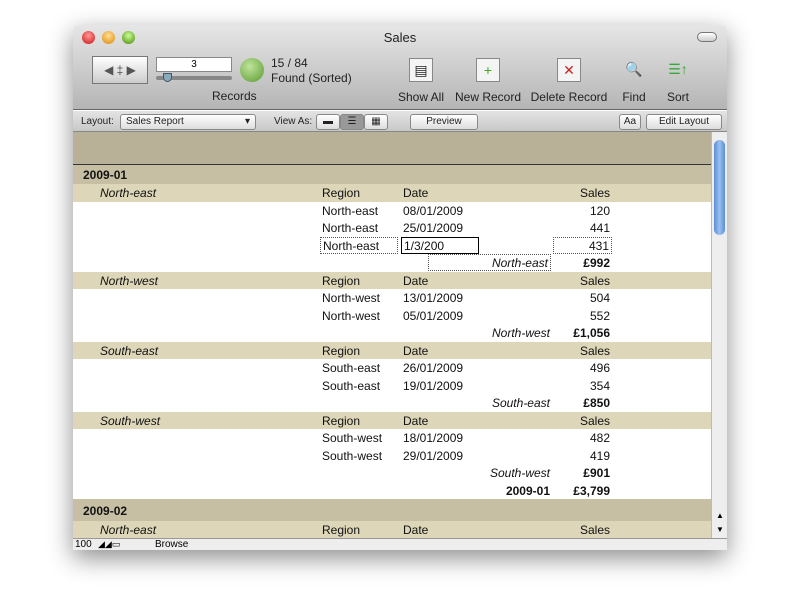 Image resolution: width=800 pixels, height=600 pixels. Describe the element at coordinates (392, 491) in the screenshot. I see `group-total-row: 2009-01 £3,799` at that location.